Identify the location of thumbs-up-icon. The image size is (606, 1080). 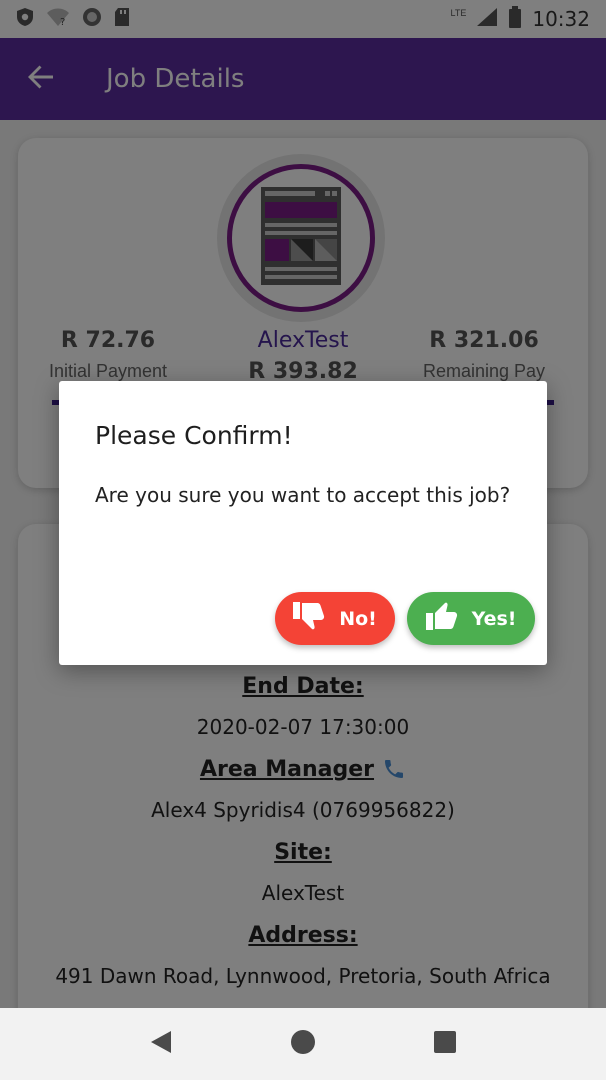
(442, 618).